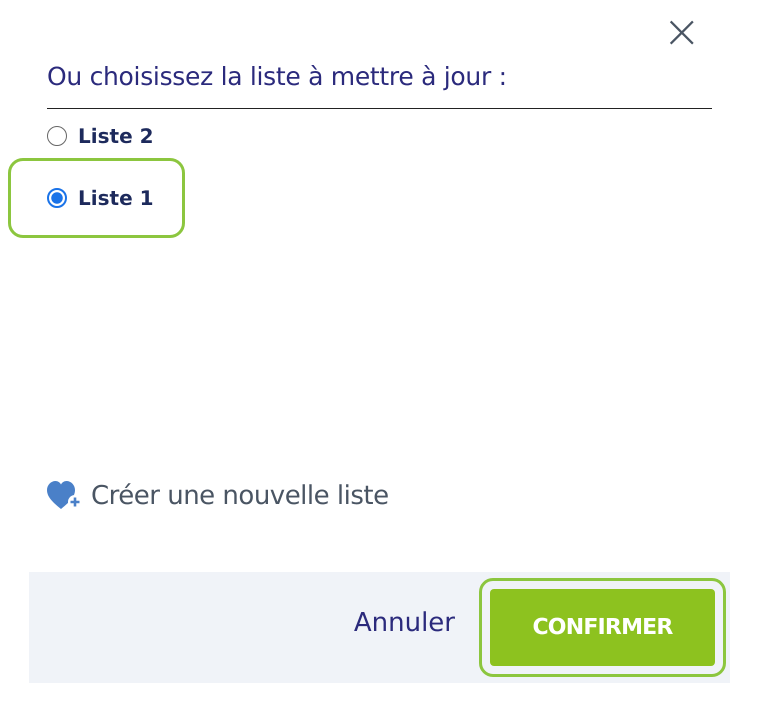 The height and width of the screenshot is (710, 757). I want to click on cancel-button: Annuler, so click(404, 623).